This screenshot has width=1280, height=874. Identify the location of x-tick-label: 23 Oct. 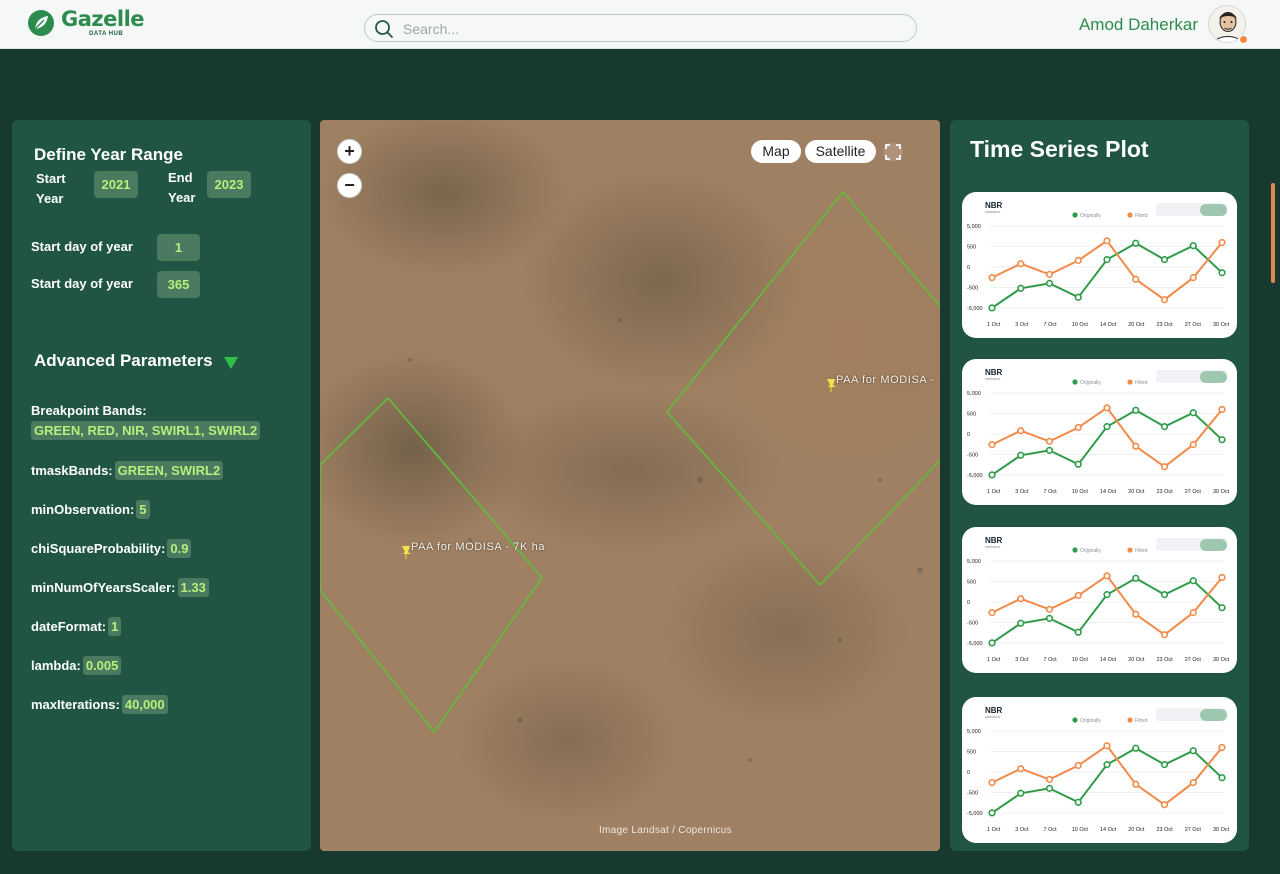
(1165, 325).